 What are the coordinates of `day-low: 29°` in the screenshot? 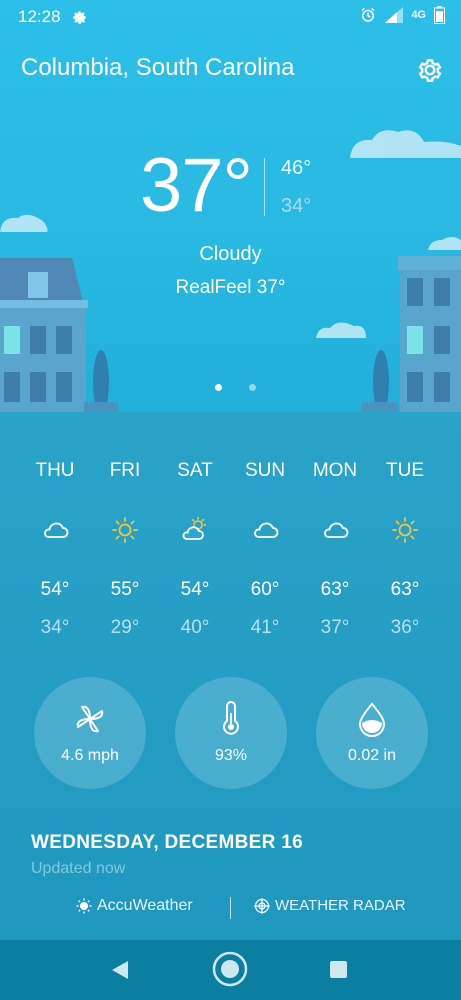 It's located at (125, 627).